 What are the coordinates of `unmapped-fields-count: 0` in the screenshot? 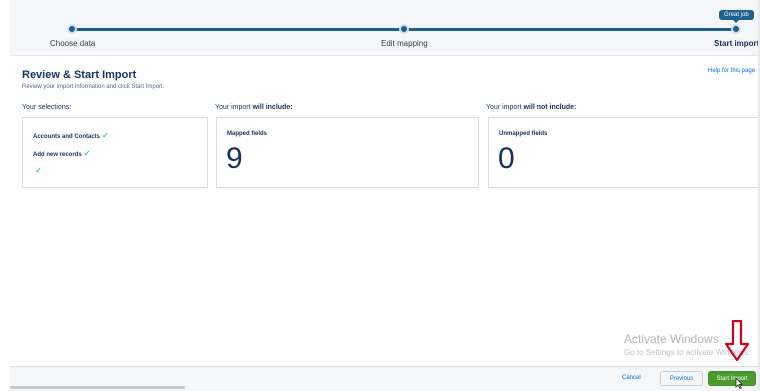 It's located at (506, 158).